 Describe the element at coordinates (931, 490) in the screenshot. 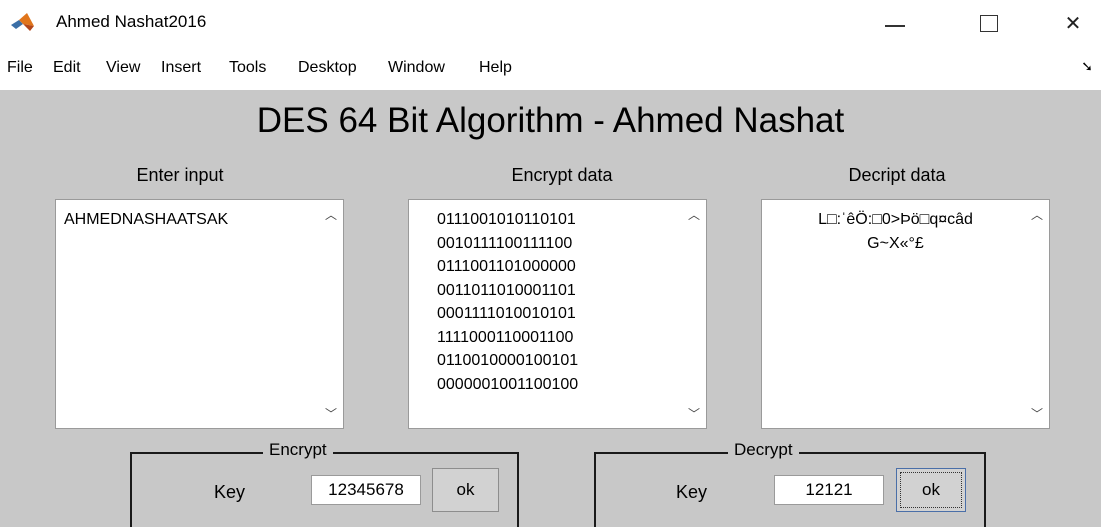

I see `decrypt-ok-button: ok` at that location.